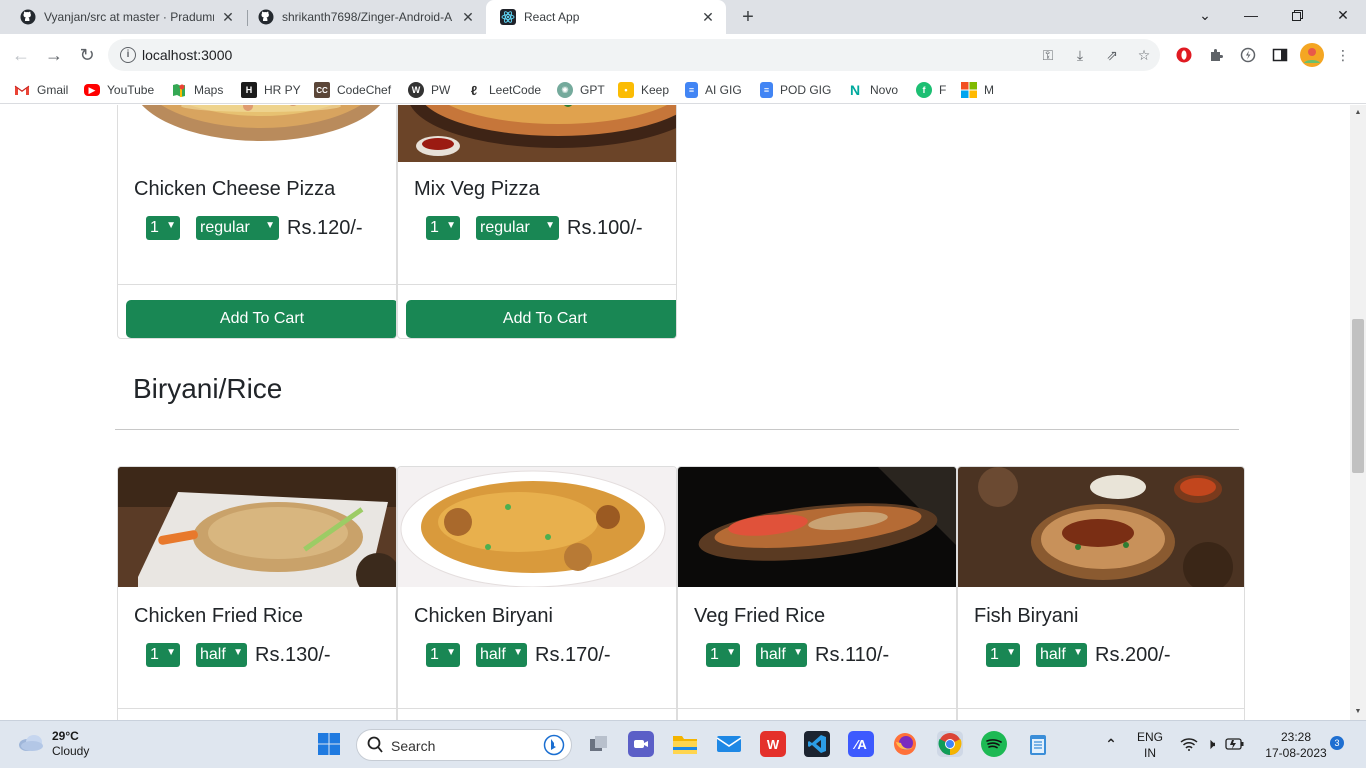  I want to click on opera-extension-icon, so click(1184, 55).